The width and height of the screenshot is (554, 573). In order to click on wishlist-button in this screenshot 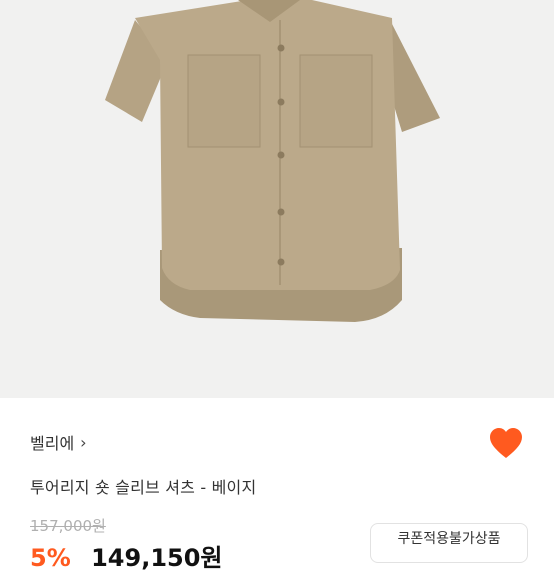, I will do `click(506, 444)`.